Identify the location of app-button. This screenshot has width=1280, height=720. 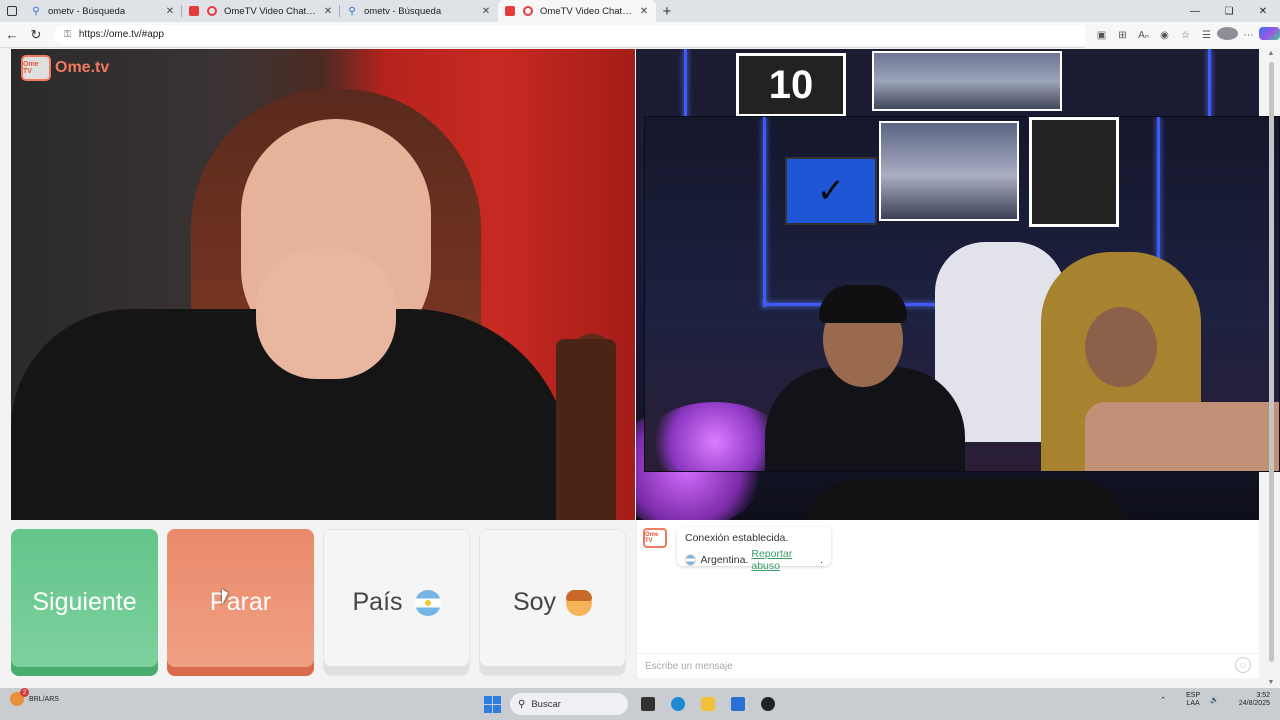
(768, 704).